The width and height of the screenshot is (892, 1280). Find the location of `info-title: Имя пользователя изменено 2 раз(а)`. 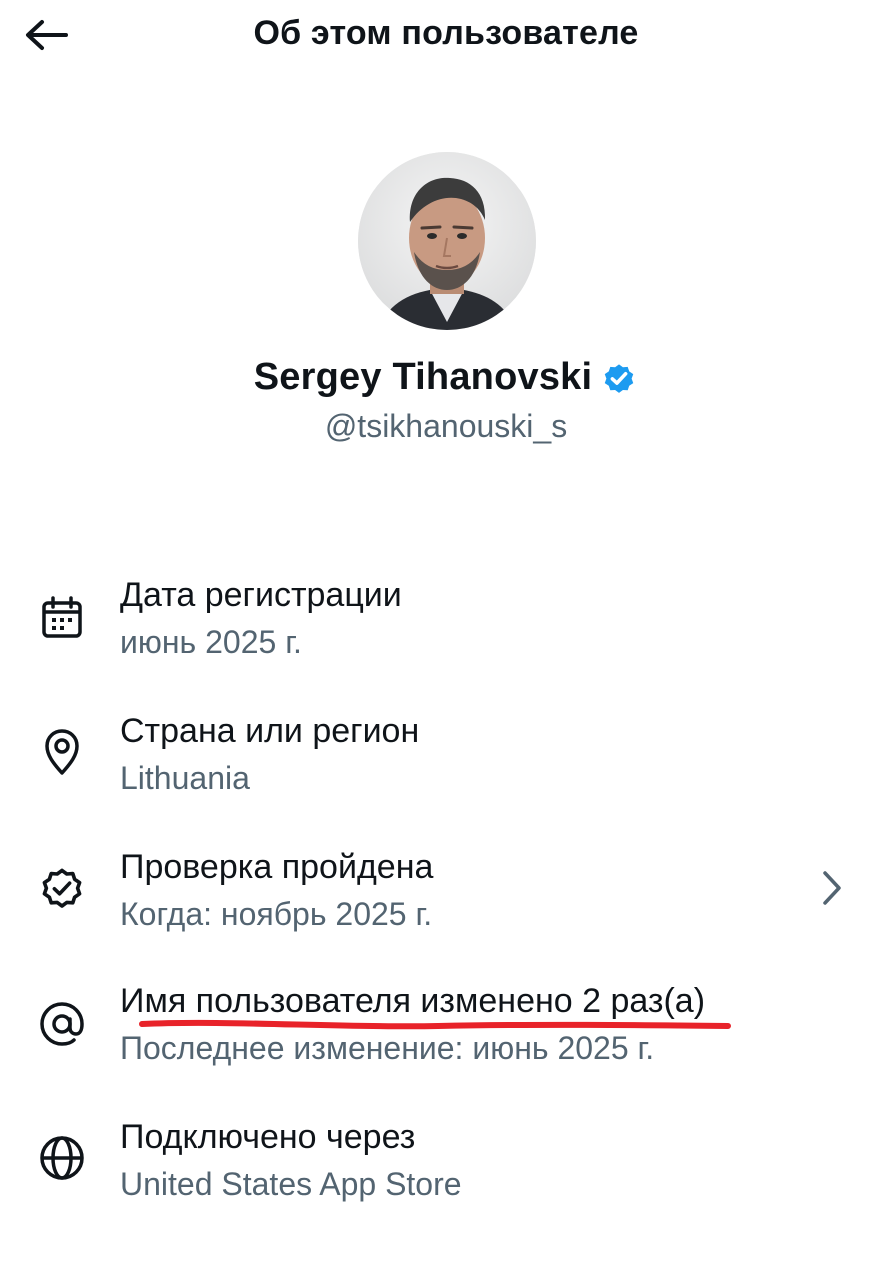

info-title: Имя пользователя изменено 2 раз(а) is located at coordinates (413, 1001).